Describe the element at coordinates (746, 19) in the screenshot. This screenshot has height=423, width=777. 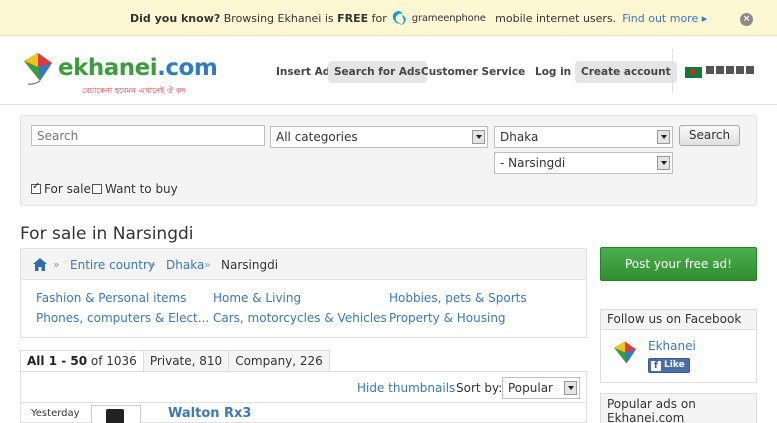
I see `close-notice-icon: ×` at that location.